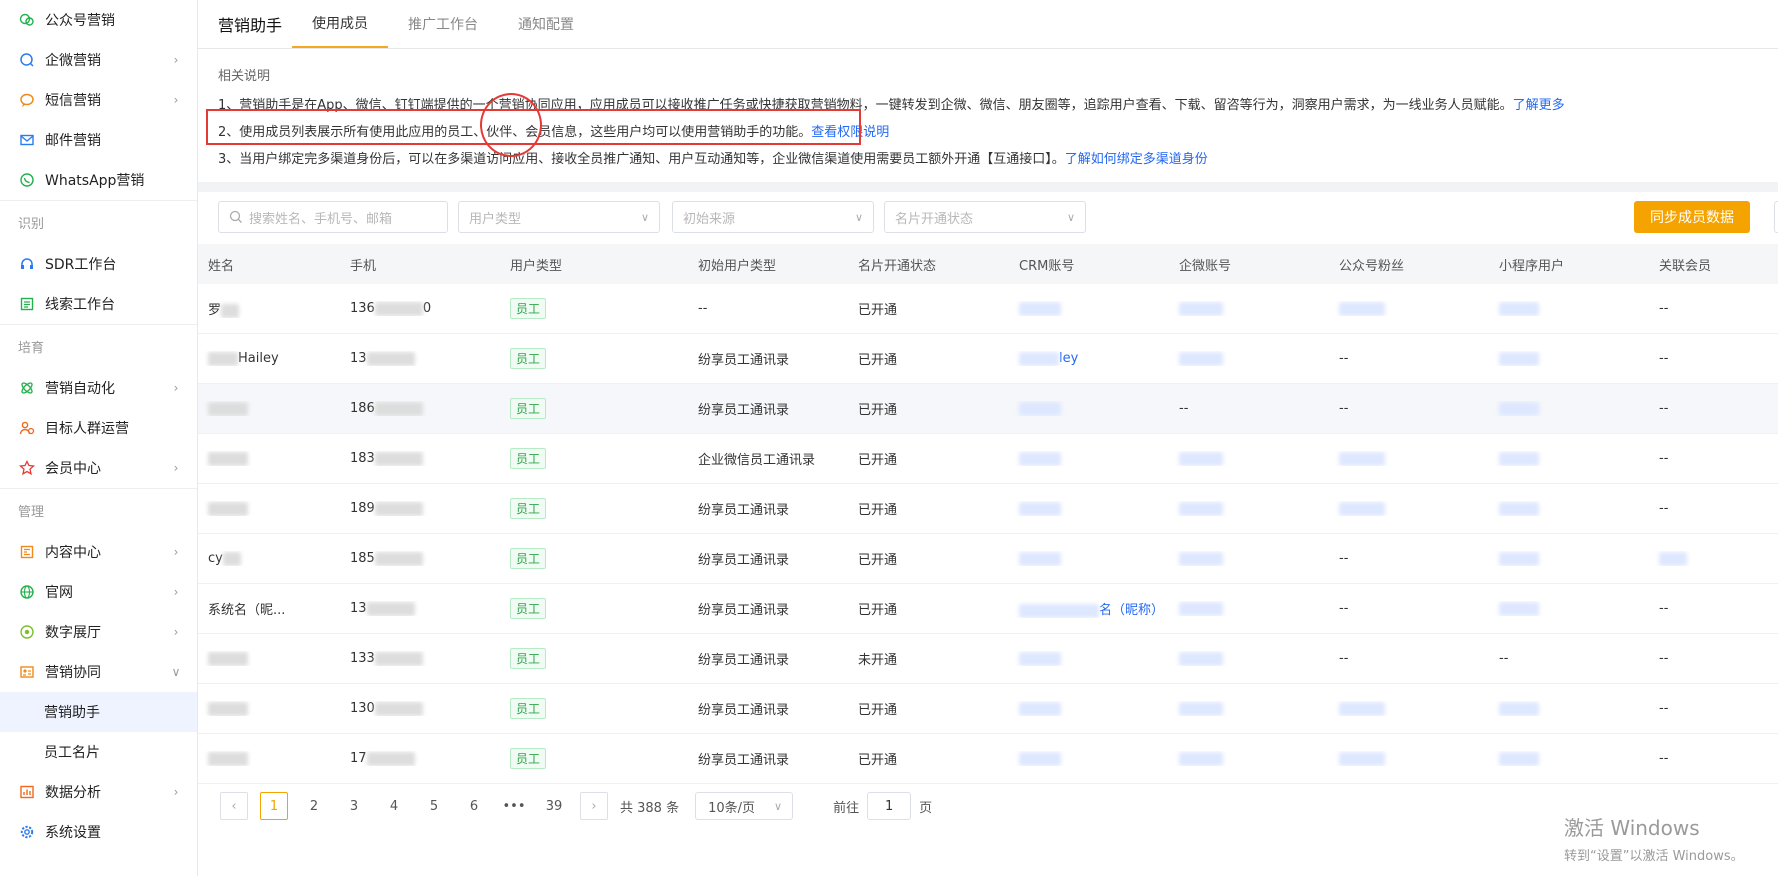 The height and width of the screenshot is (876, 1778). I want to click on sidebar-item-whatsapp: WhatsApp营销, so click(98, 180).